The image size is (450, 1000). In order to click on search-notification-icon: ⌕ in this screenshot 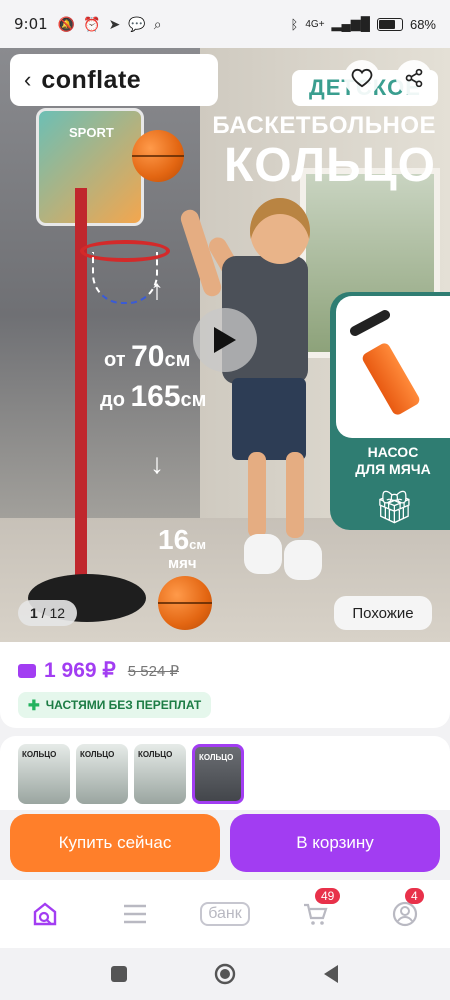, I will do `click(157, 23)`.